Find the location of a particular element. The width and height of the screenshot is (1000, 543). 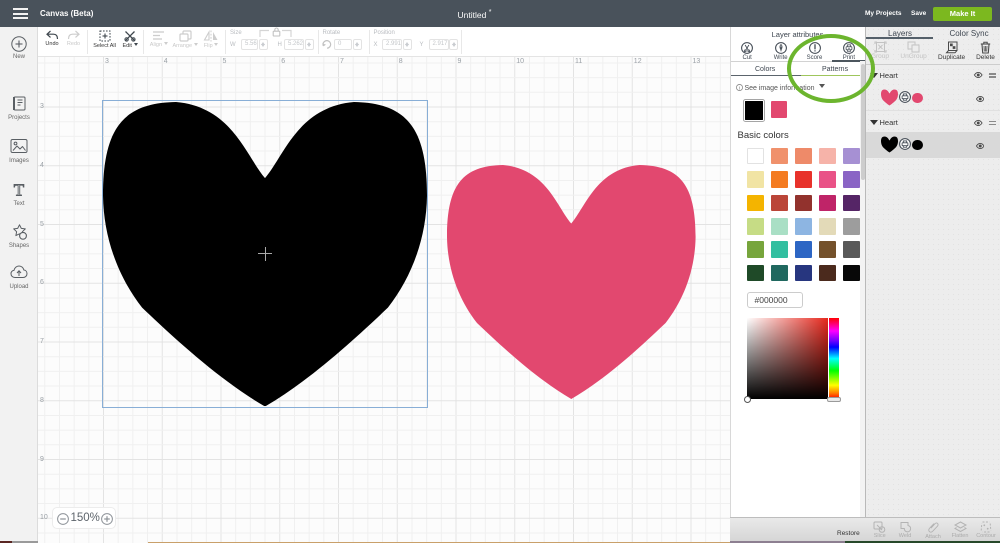

svg-text: T is located at coordinates (19, 189).